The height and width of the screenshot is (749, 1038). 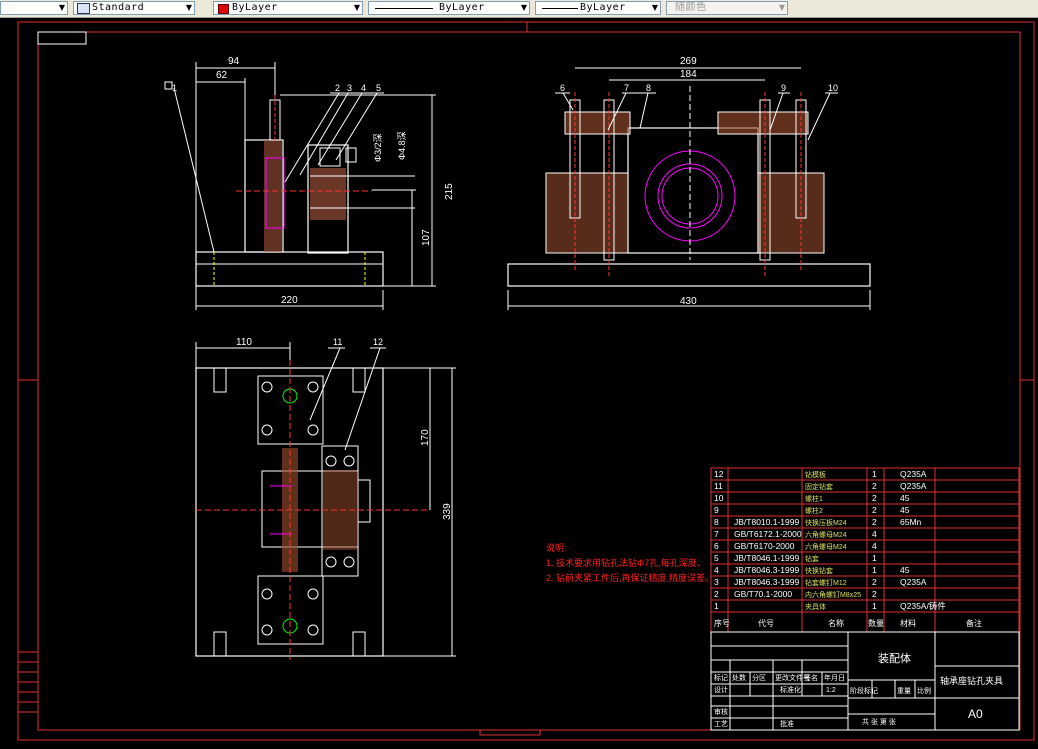 I want to click on text-style-icon, so click(x=83, y=8).